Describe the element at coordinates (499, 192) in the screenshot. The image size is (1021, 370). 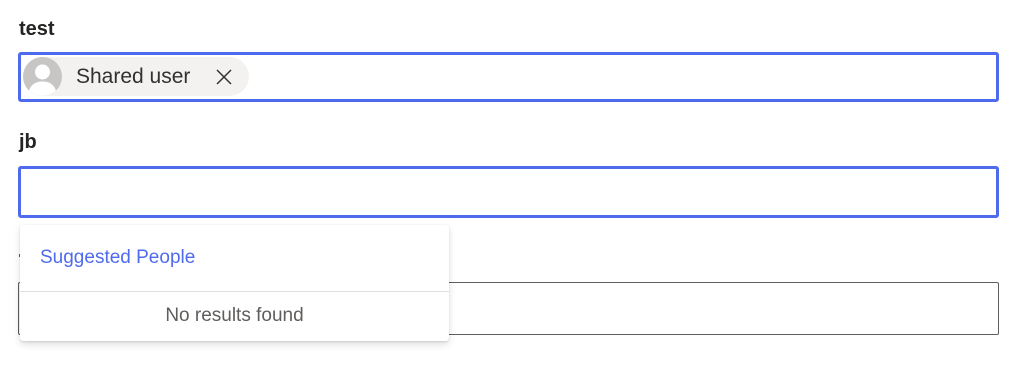
I see `people-picker-jb-input` at that location.